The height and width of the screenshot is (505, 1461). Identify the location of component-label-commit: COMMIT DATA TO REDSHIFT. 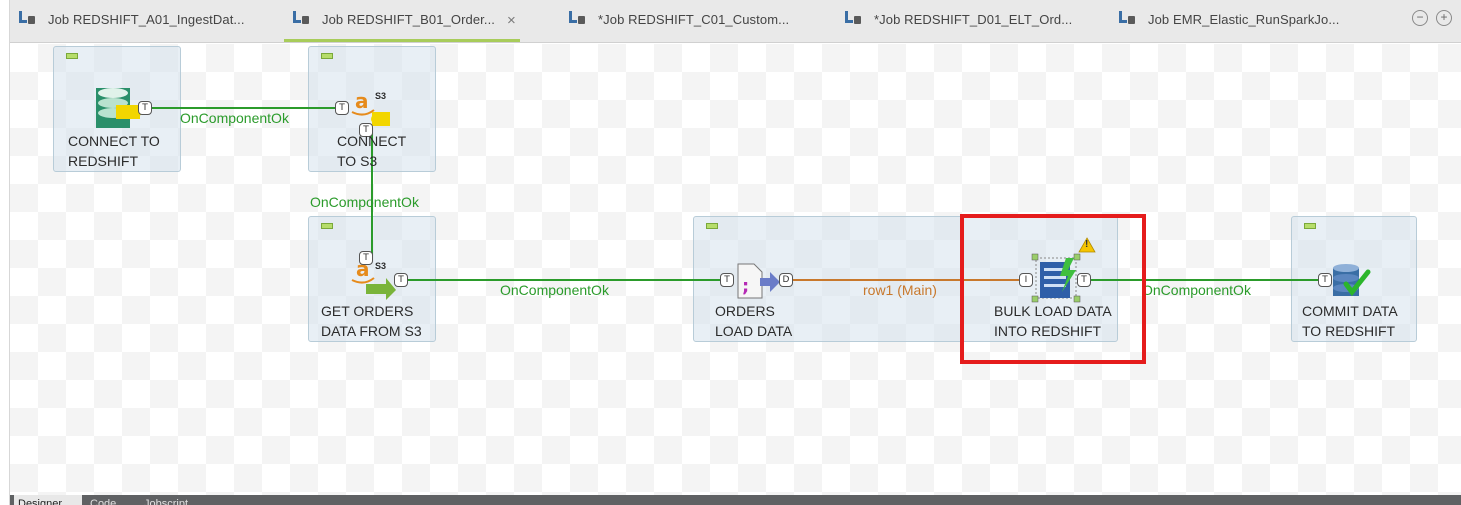
(1350, 321).